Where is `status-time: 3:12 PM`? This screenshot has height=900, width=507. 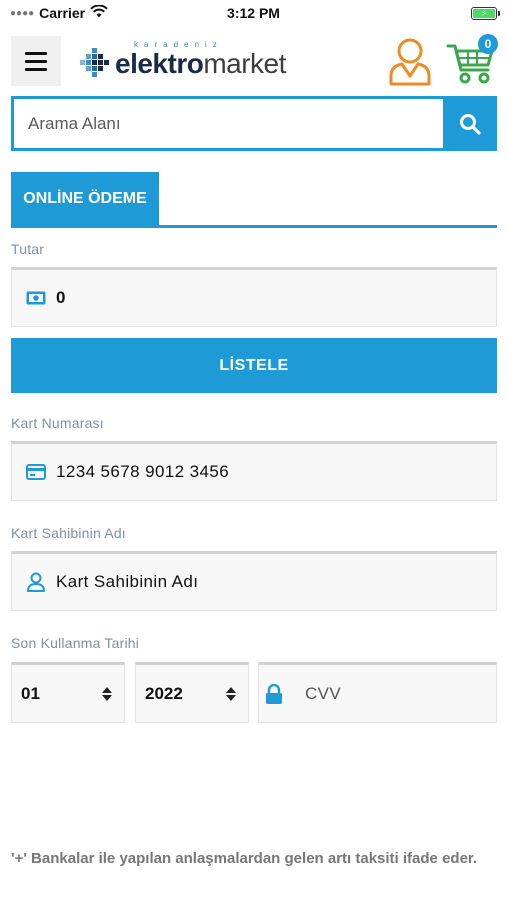 status-time: 3:12 PM is located at coordinates (253, 13).